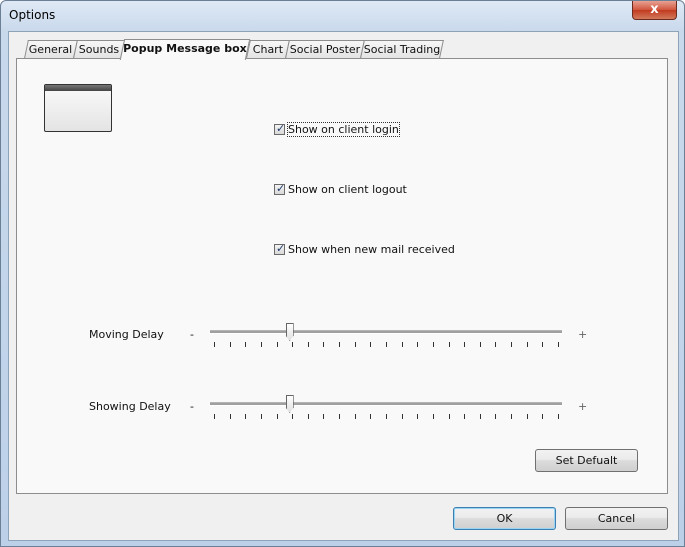  Describe the element at coordinates (616, 518) in the screenshot. I see `cancel-button: Cancel` at that location.